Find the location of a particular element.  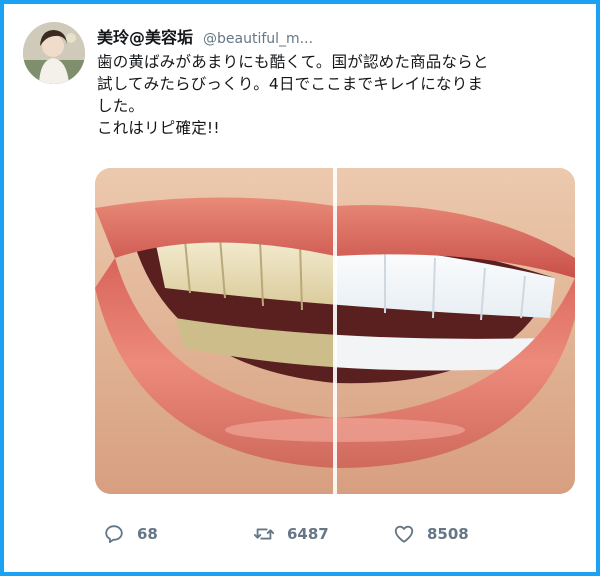

like-count: 8508 is located at coordinates (448, 534).